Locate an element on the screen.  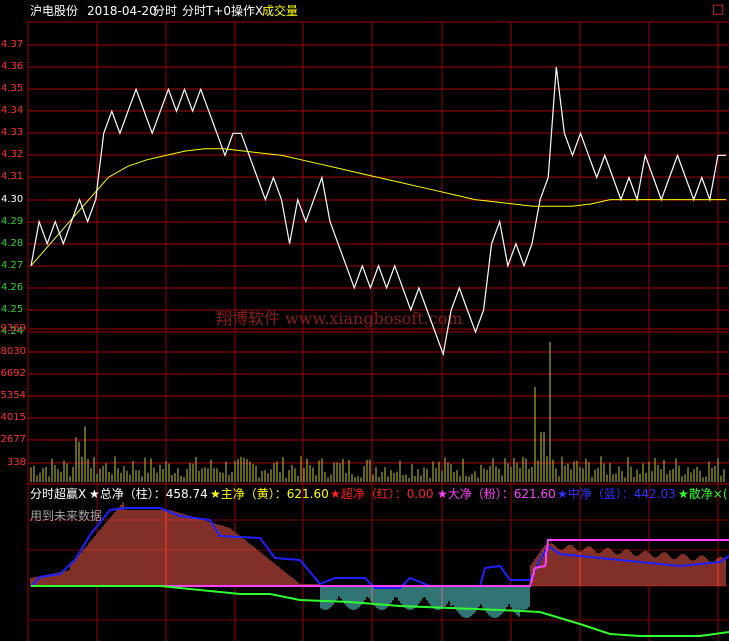
mid-net-line is located at coordinates (379, 548).